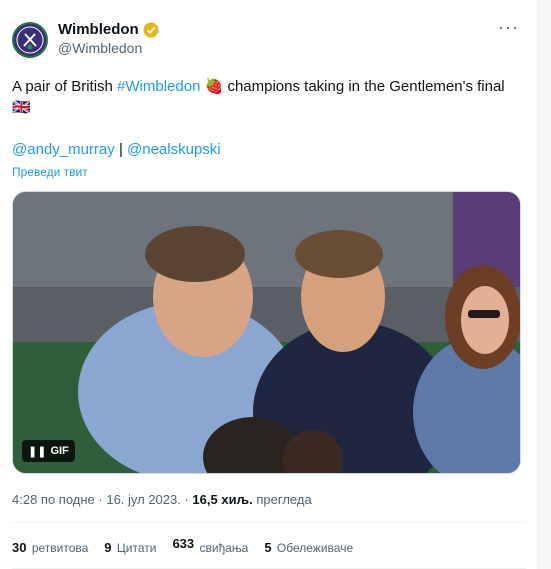 This screenshot has height=569, width=551. I want to click on tweet-date: 16. јул 2023., so click(143, 499).